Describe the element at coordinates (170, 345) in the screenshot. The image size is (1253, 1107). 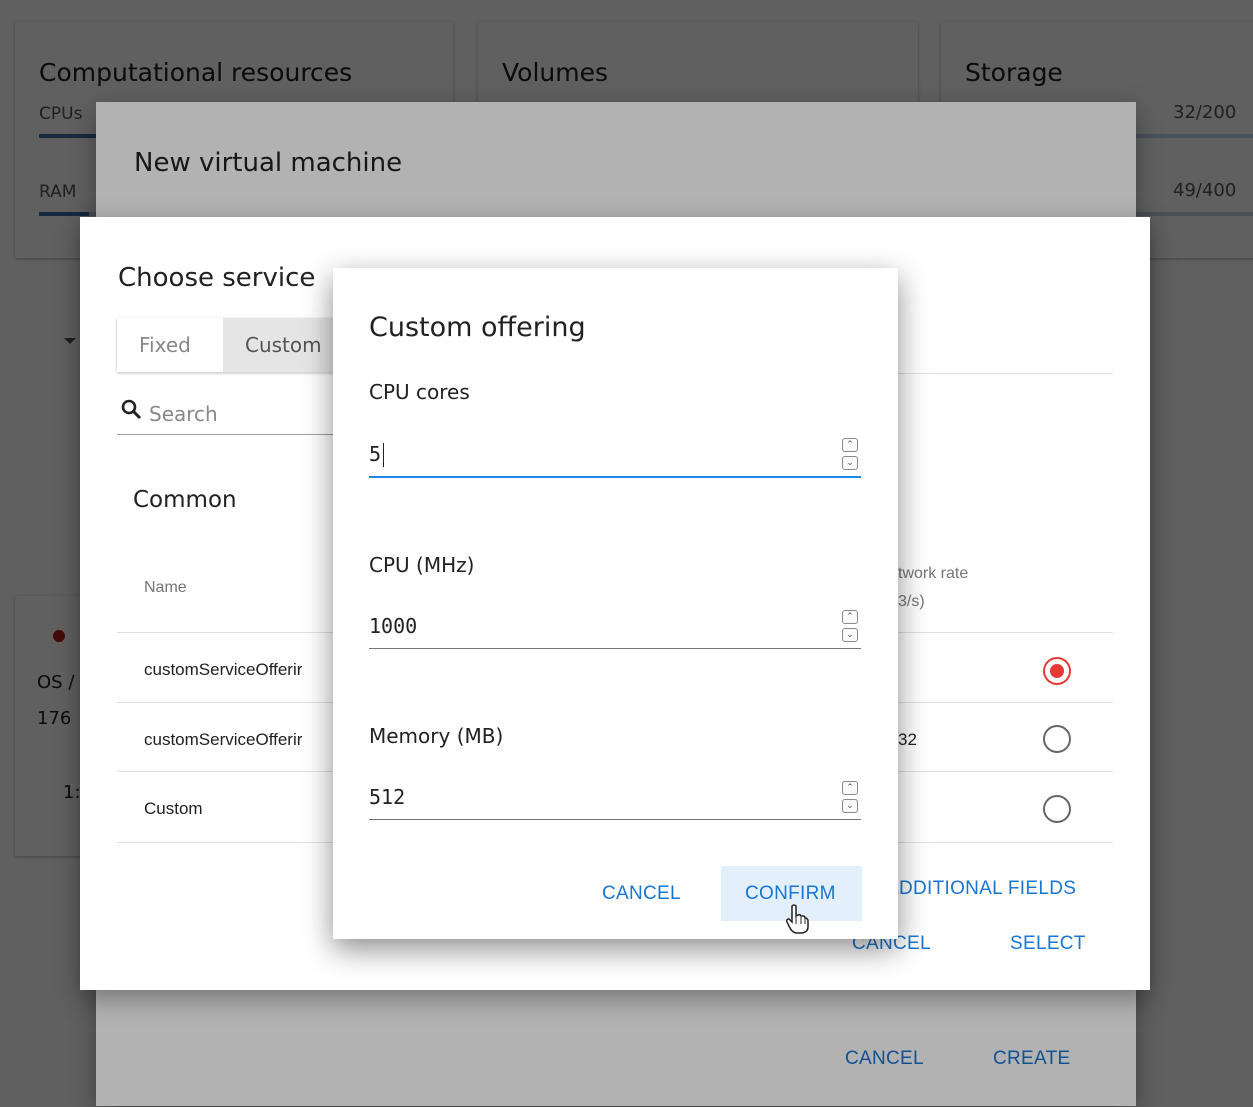
I see `tab-fixed: Fixed` at that location.